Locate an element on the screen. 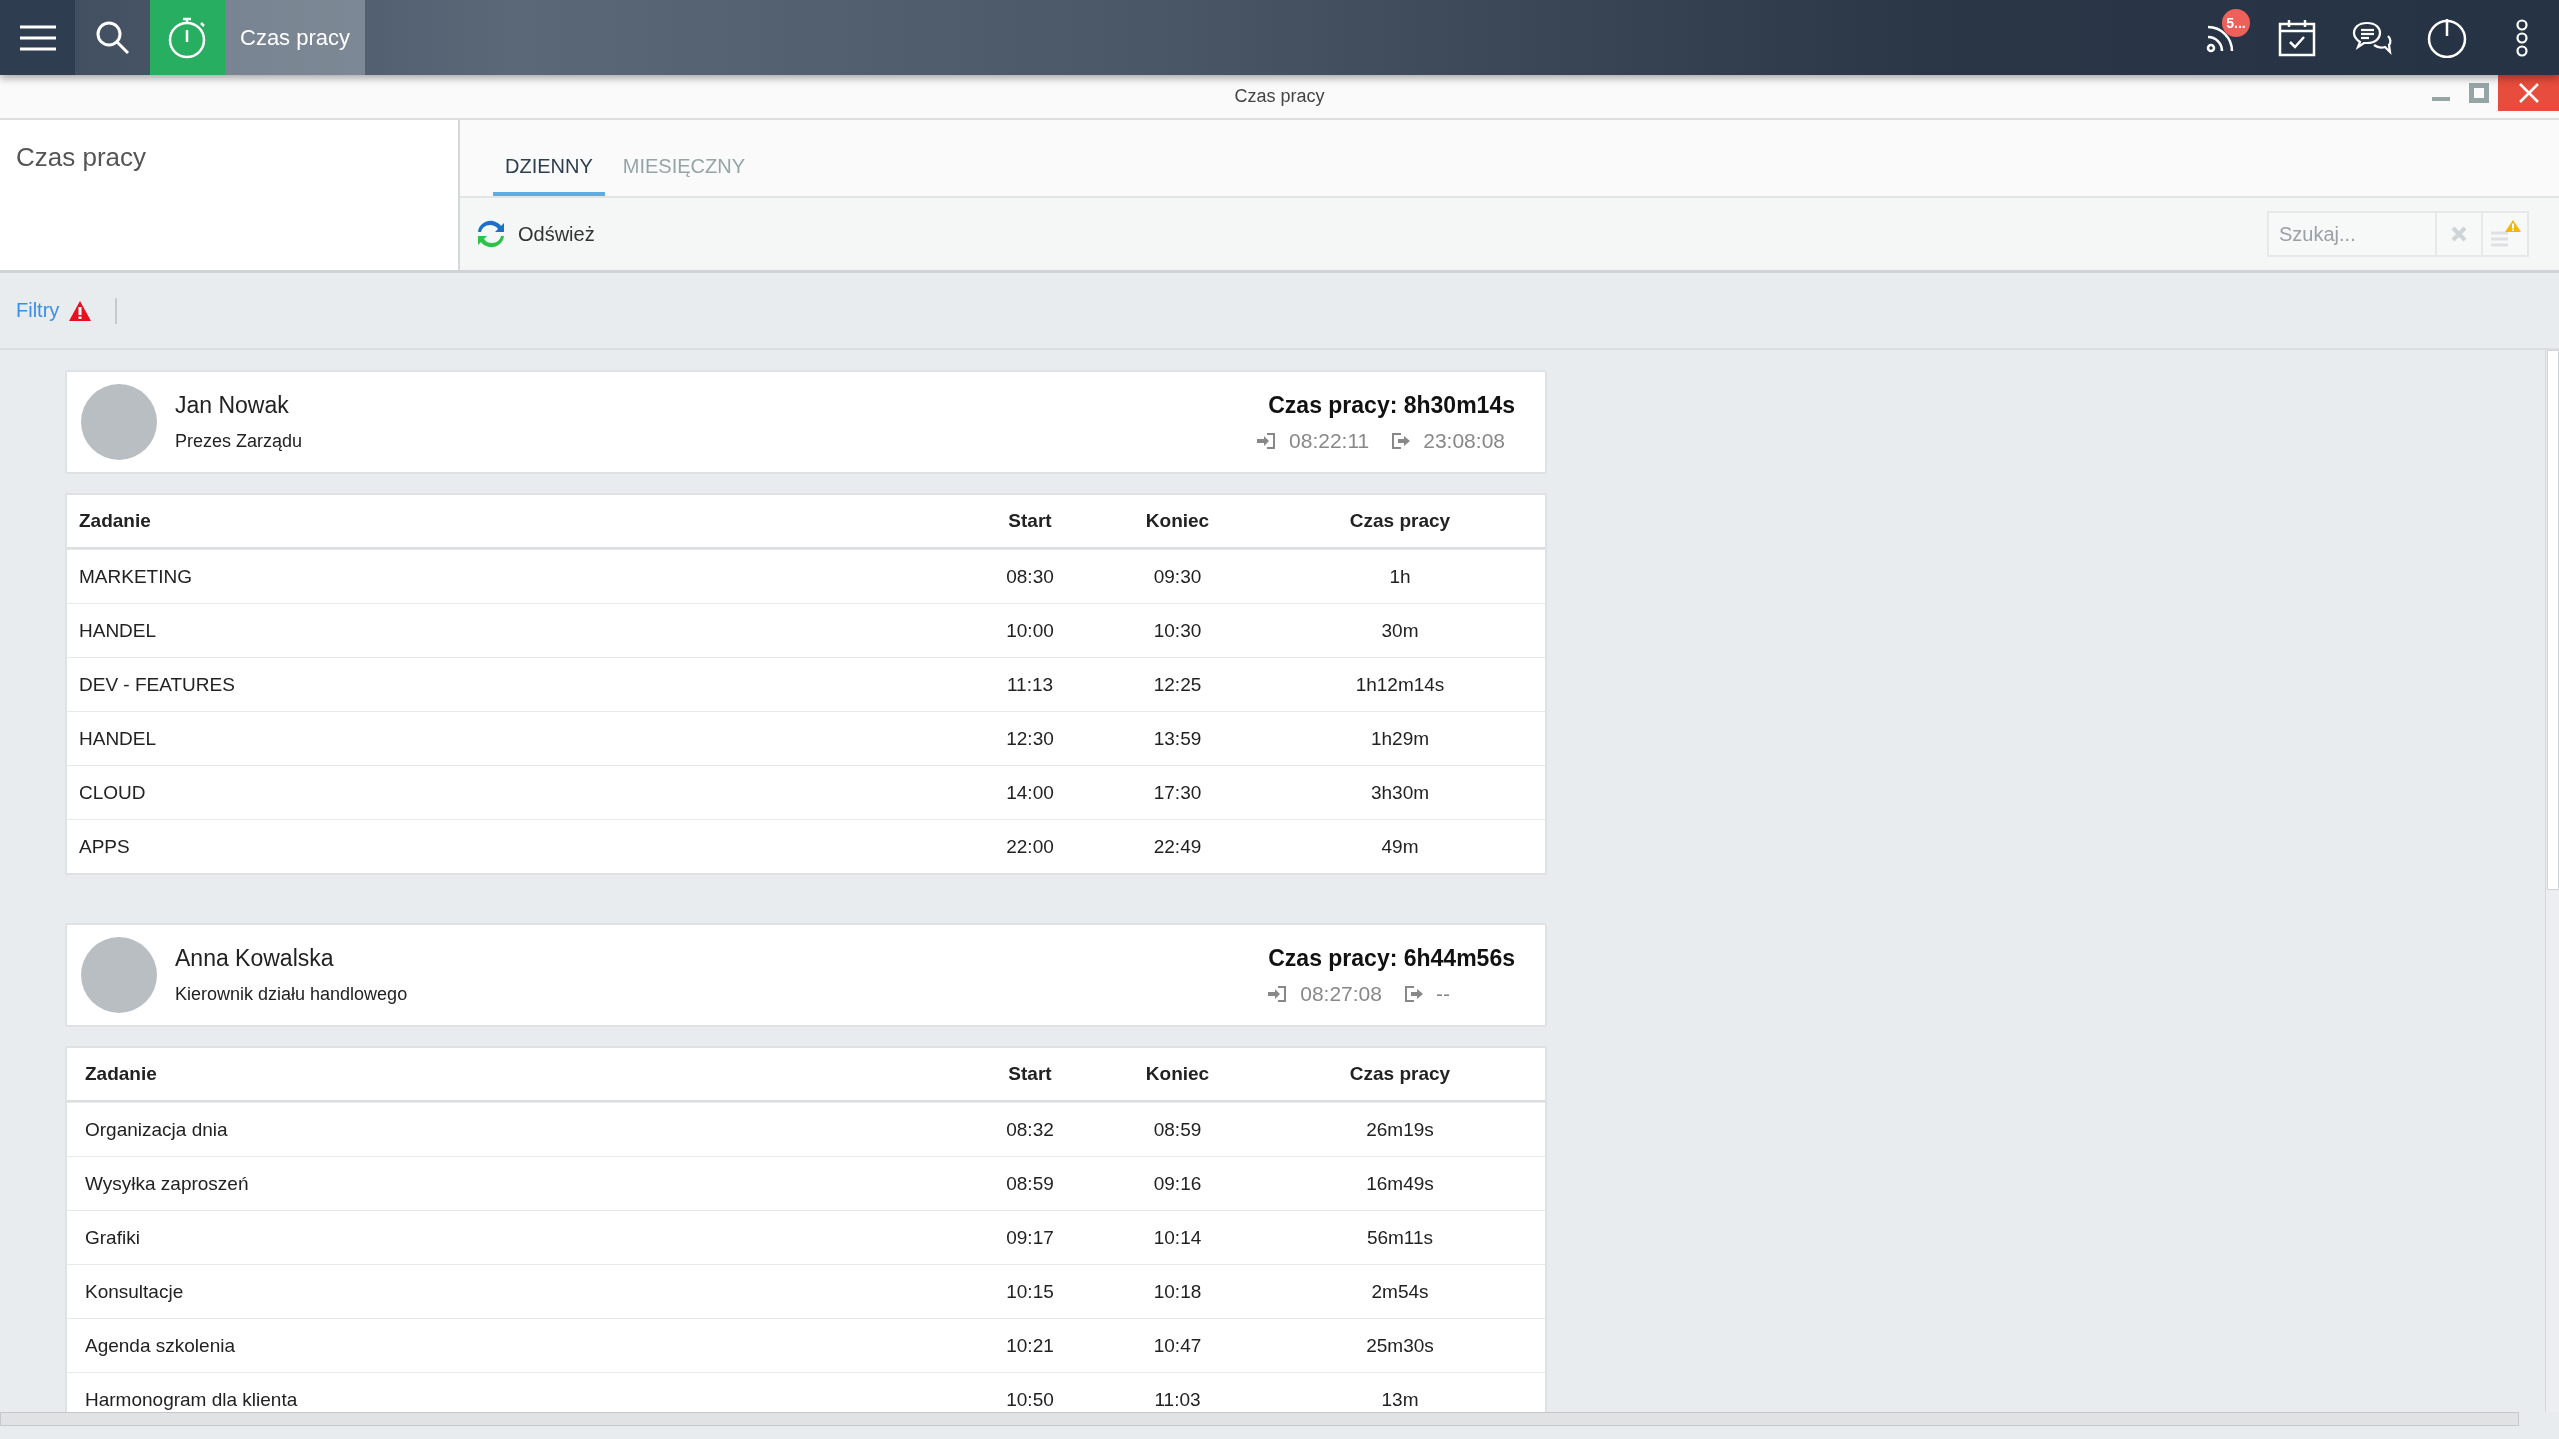 Image resolution: width=2559 pixels, height=1439 pixels. clear-icon is located at coordinates (2459, 234).